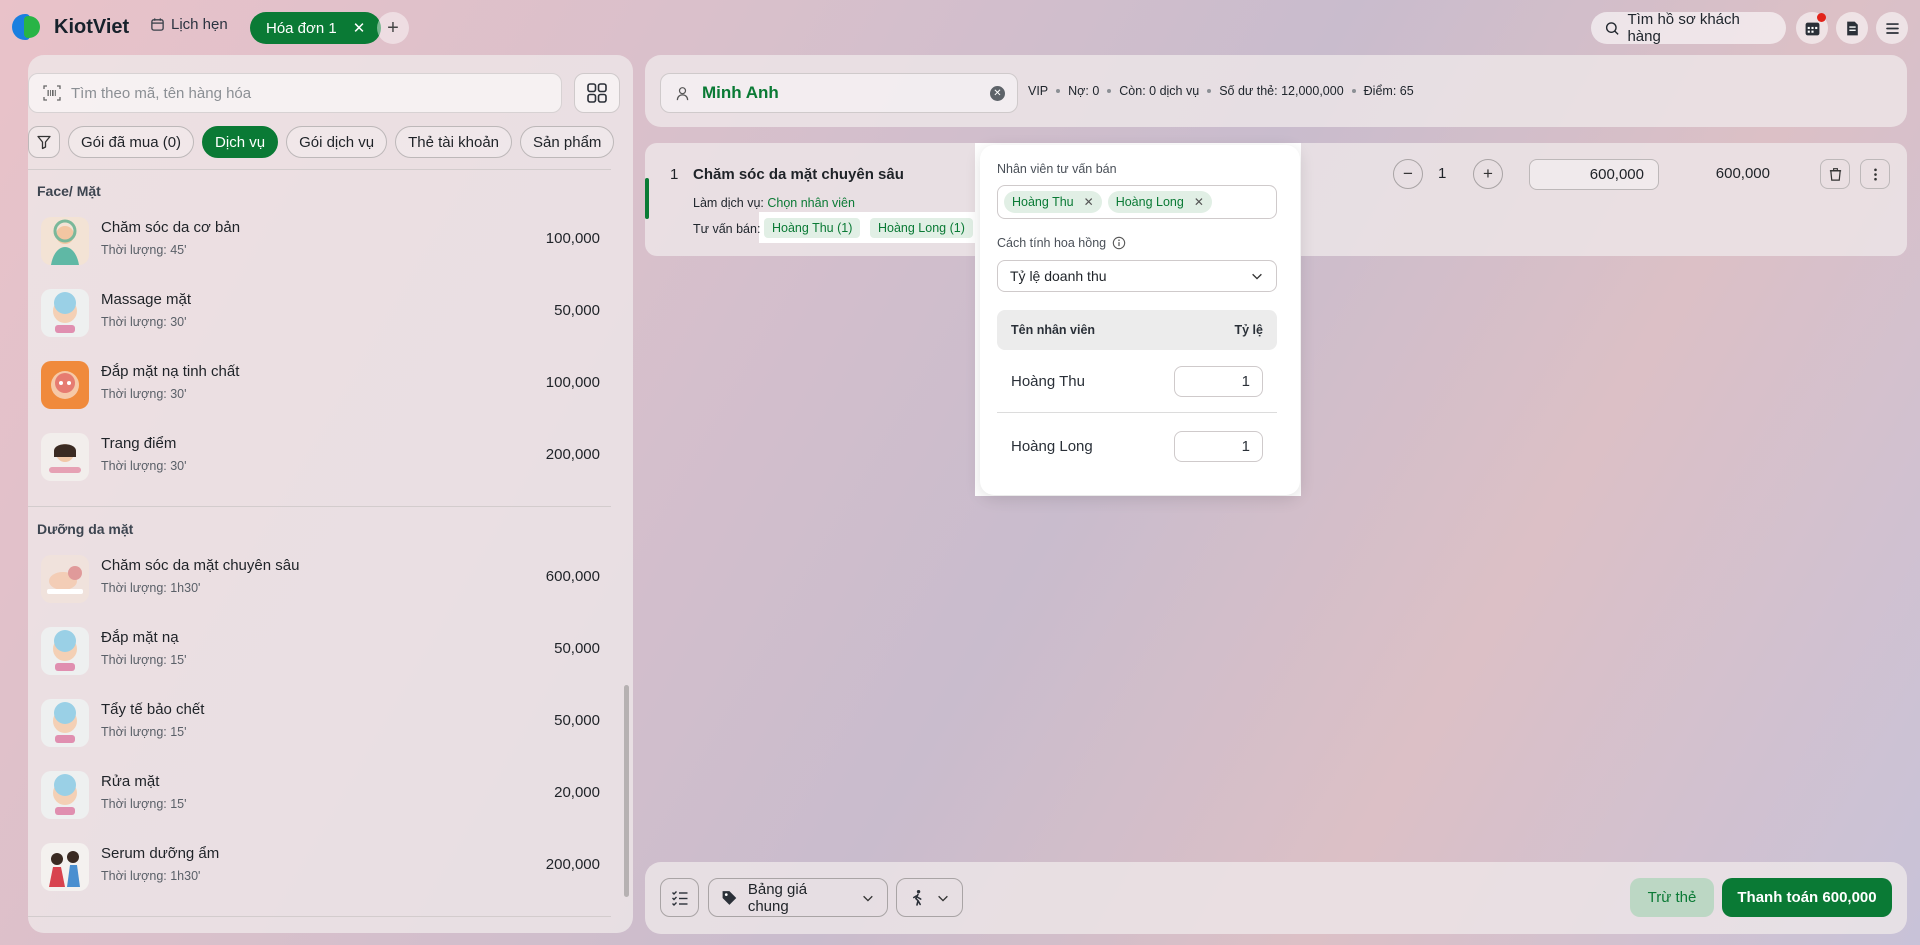 The image size is (1920, 945). What do you see at coordinates (679, 897) in the screenshot?
I see `checklist-button` at bounding box center [679, 897].